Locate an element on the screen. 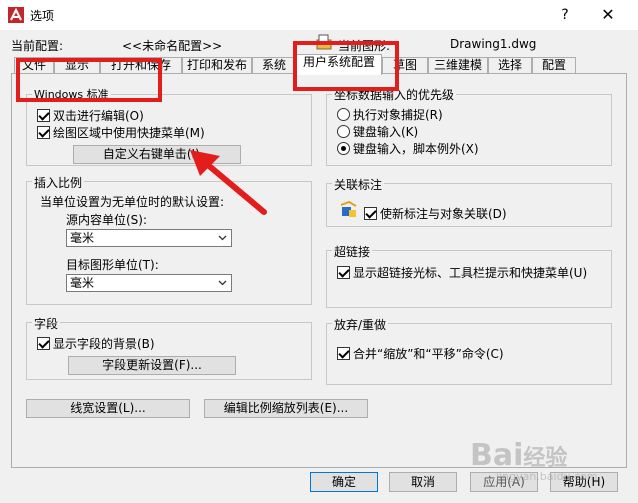 The height and width of the screenshot is (503, 638). keyboard-entry-label: 键盘输入(K) is located at coordinates (386, 132).